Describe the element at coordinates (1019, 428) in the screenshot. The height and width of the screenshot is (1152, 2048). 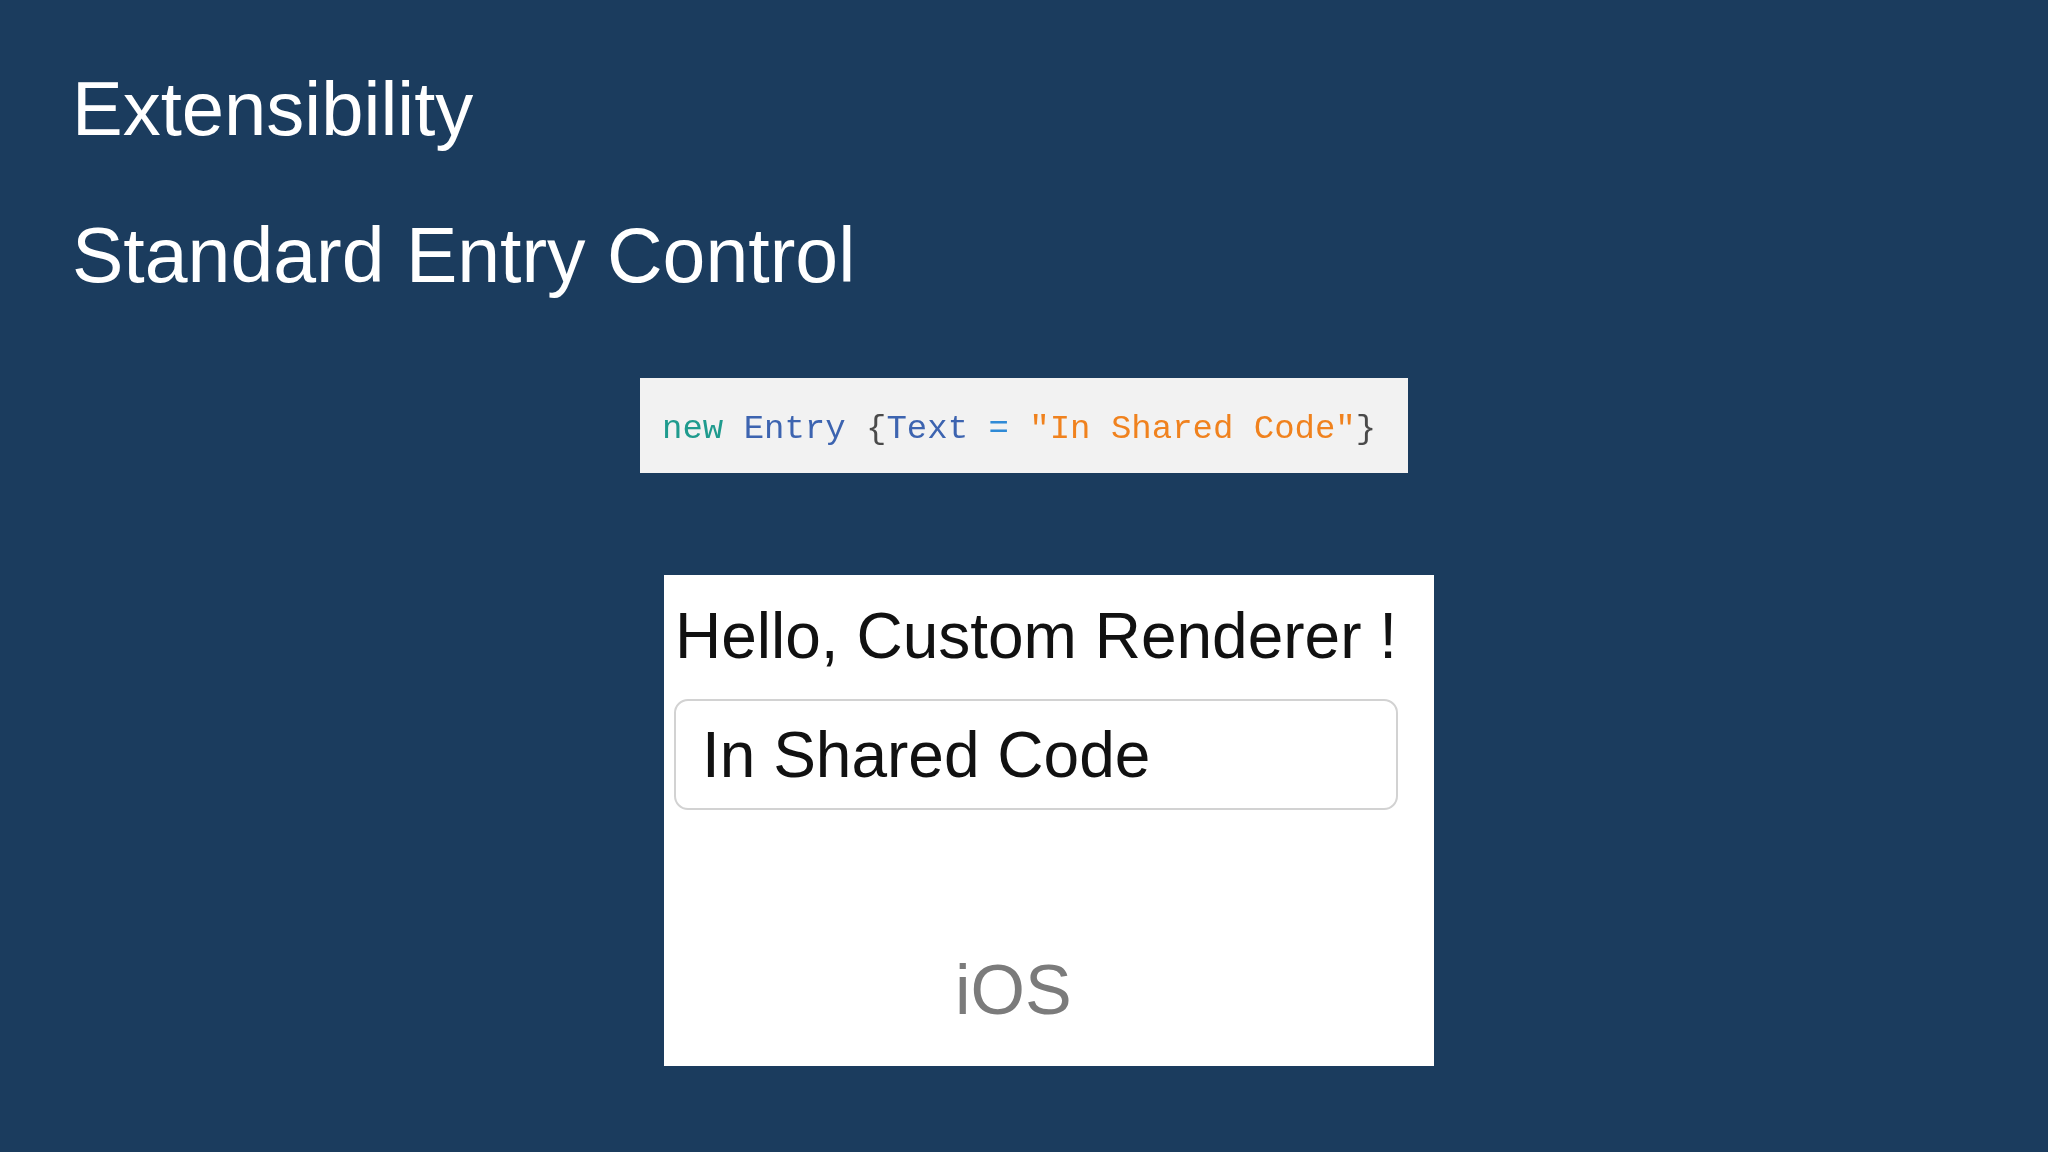
I see `code-line: new Entry {Text = "In Shared Code"}` at that location.